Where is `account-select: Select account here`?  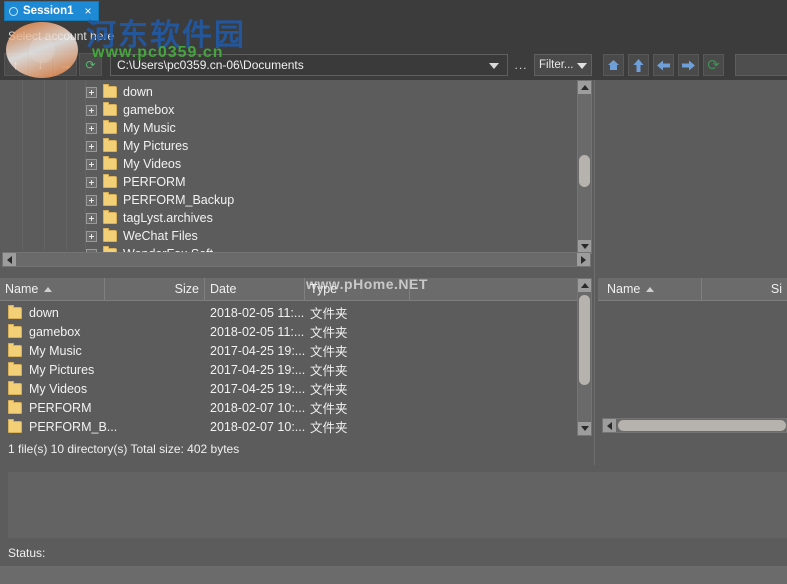
account-select: Select account here is located at coordinates (154, 35).